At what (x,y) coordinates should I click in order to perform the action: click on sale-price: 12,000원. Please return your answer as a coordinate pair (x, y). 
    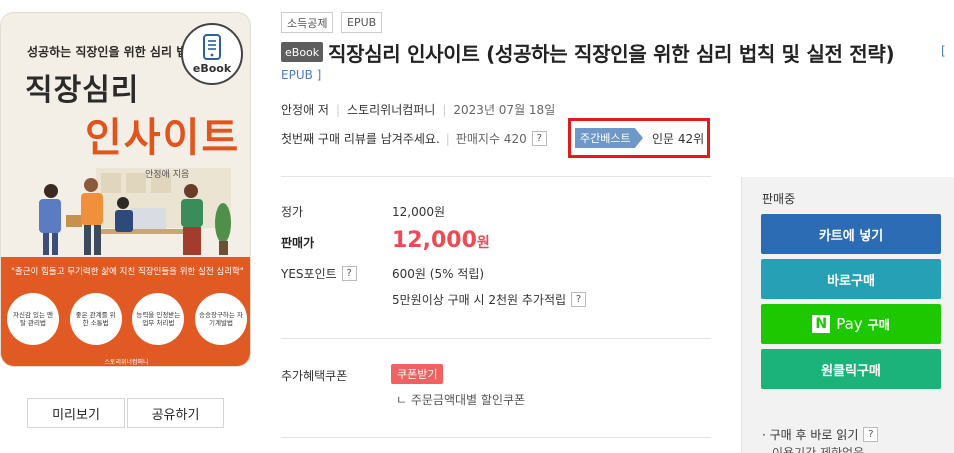
    Looking at the image, I should click on (441, 240).